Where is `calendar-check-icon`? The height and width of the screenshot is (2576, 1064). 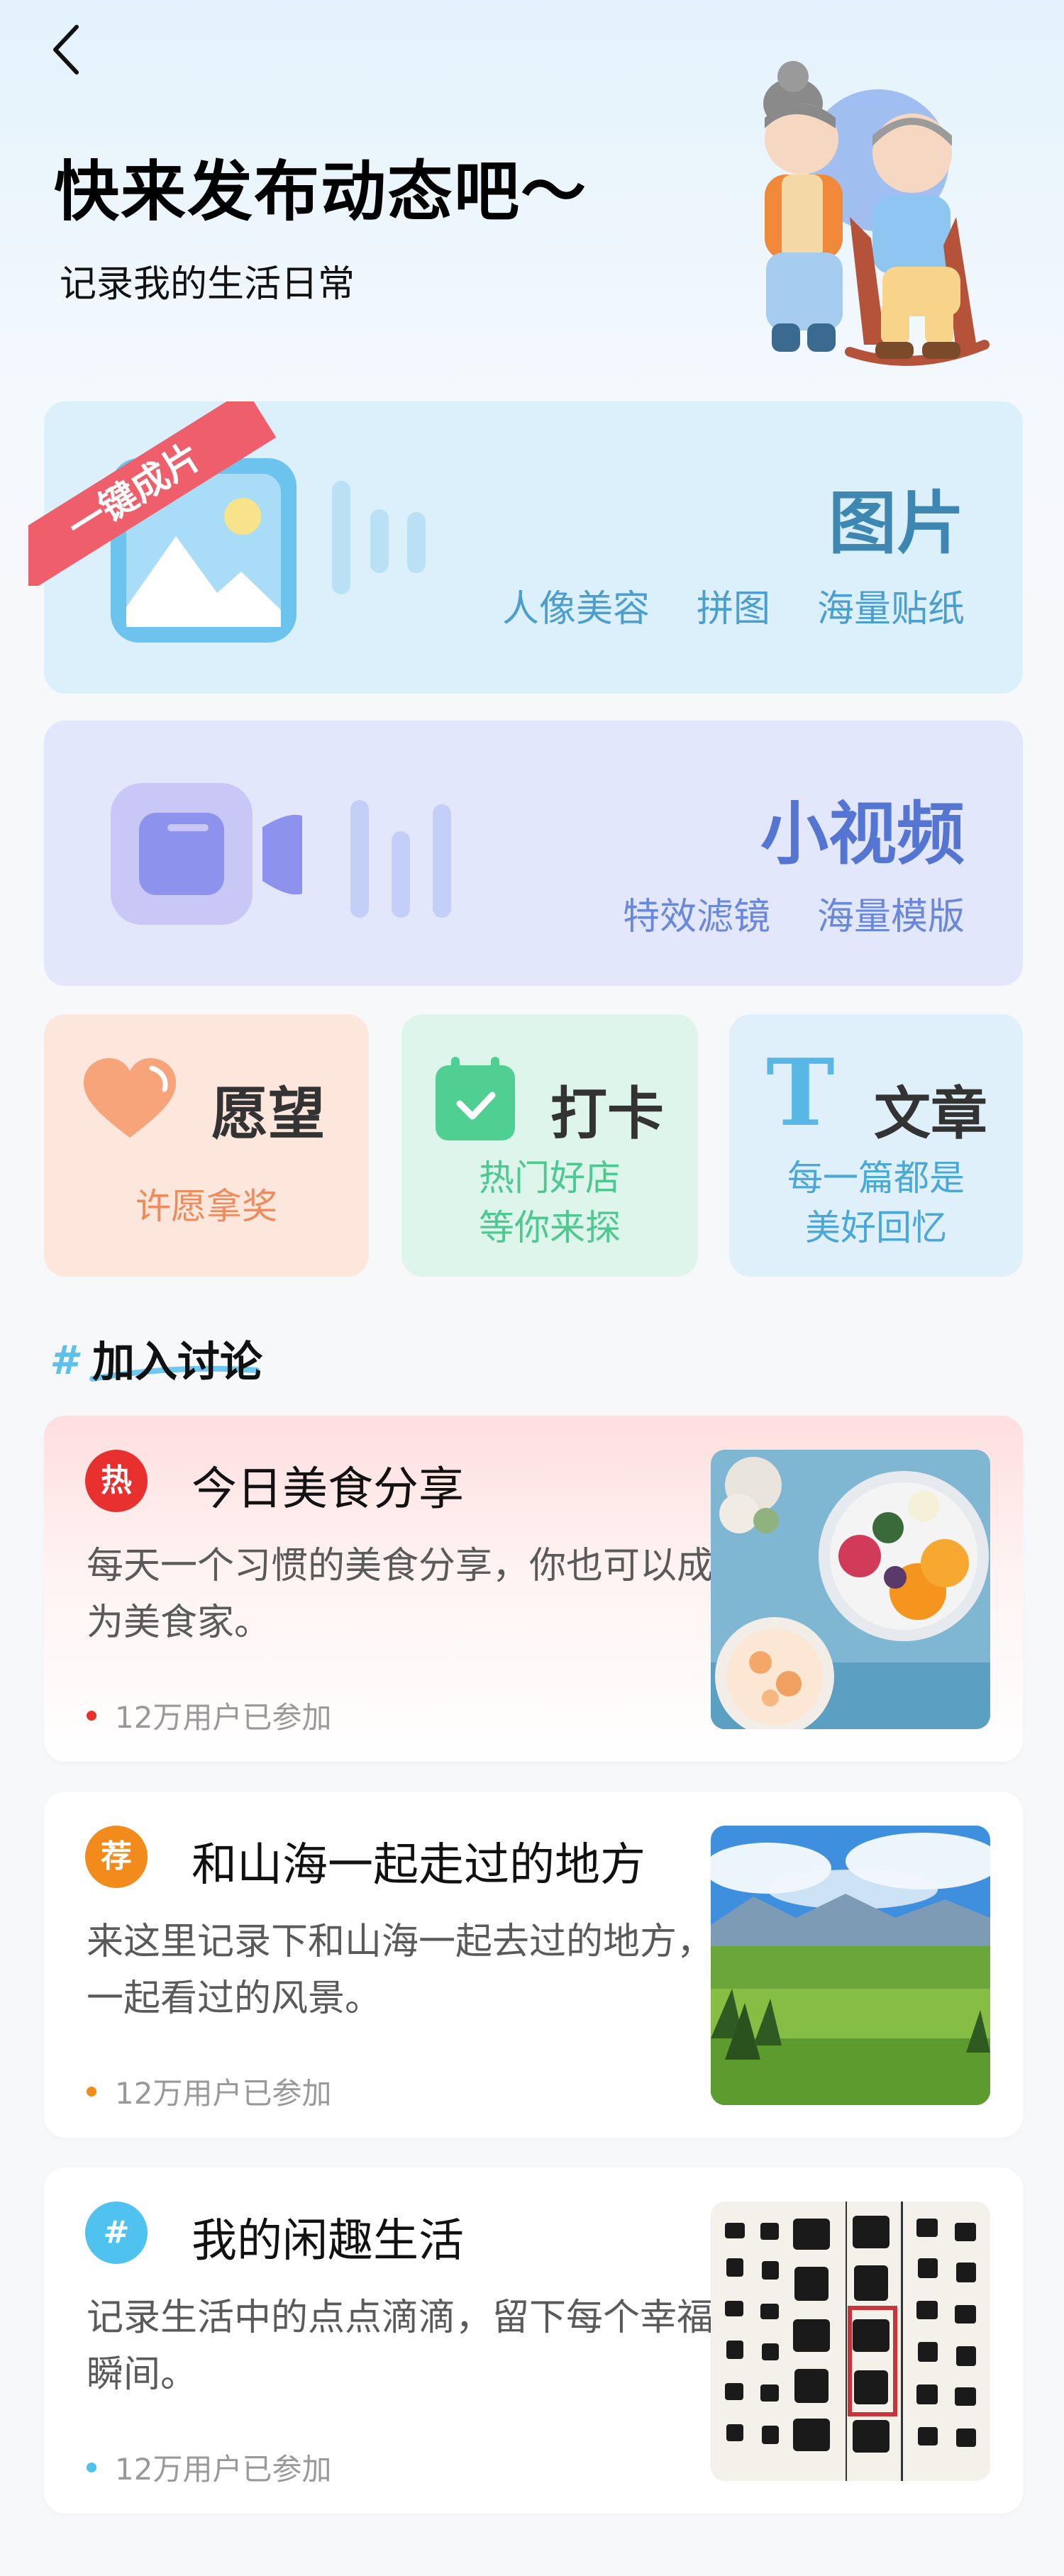
calendar-check-icon is located at coordinates (476, 1098).